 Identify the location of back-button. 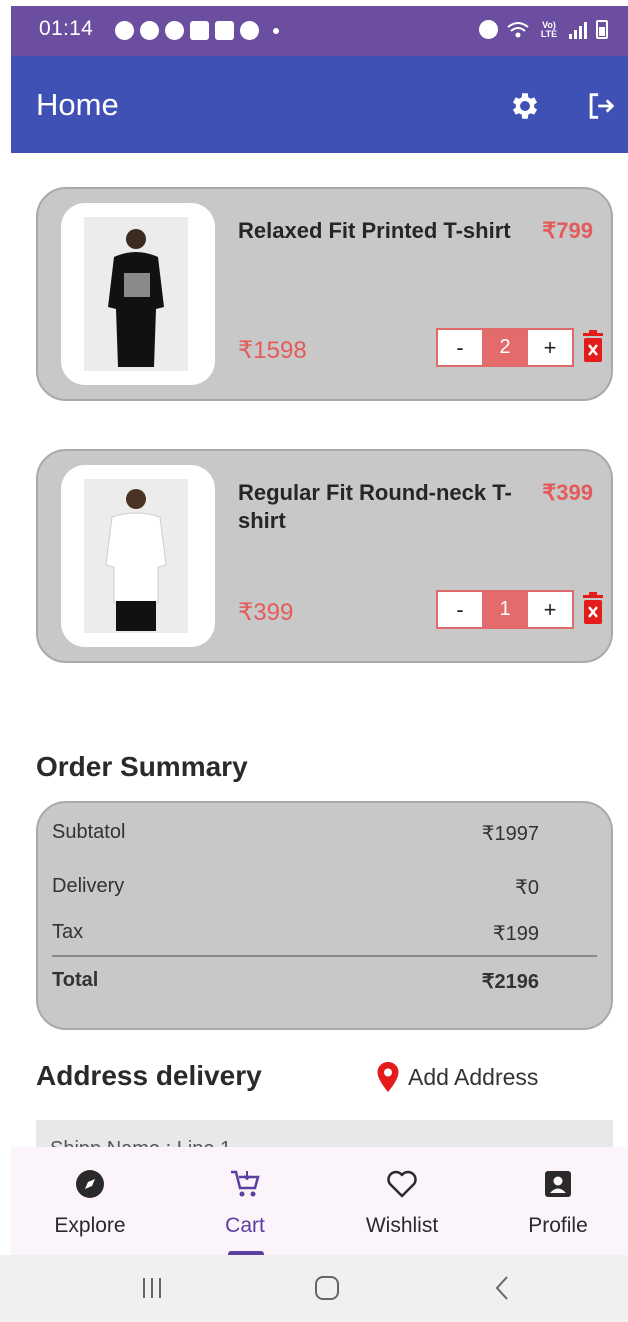
(502, 1288).